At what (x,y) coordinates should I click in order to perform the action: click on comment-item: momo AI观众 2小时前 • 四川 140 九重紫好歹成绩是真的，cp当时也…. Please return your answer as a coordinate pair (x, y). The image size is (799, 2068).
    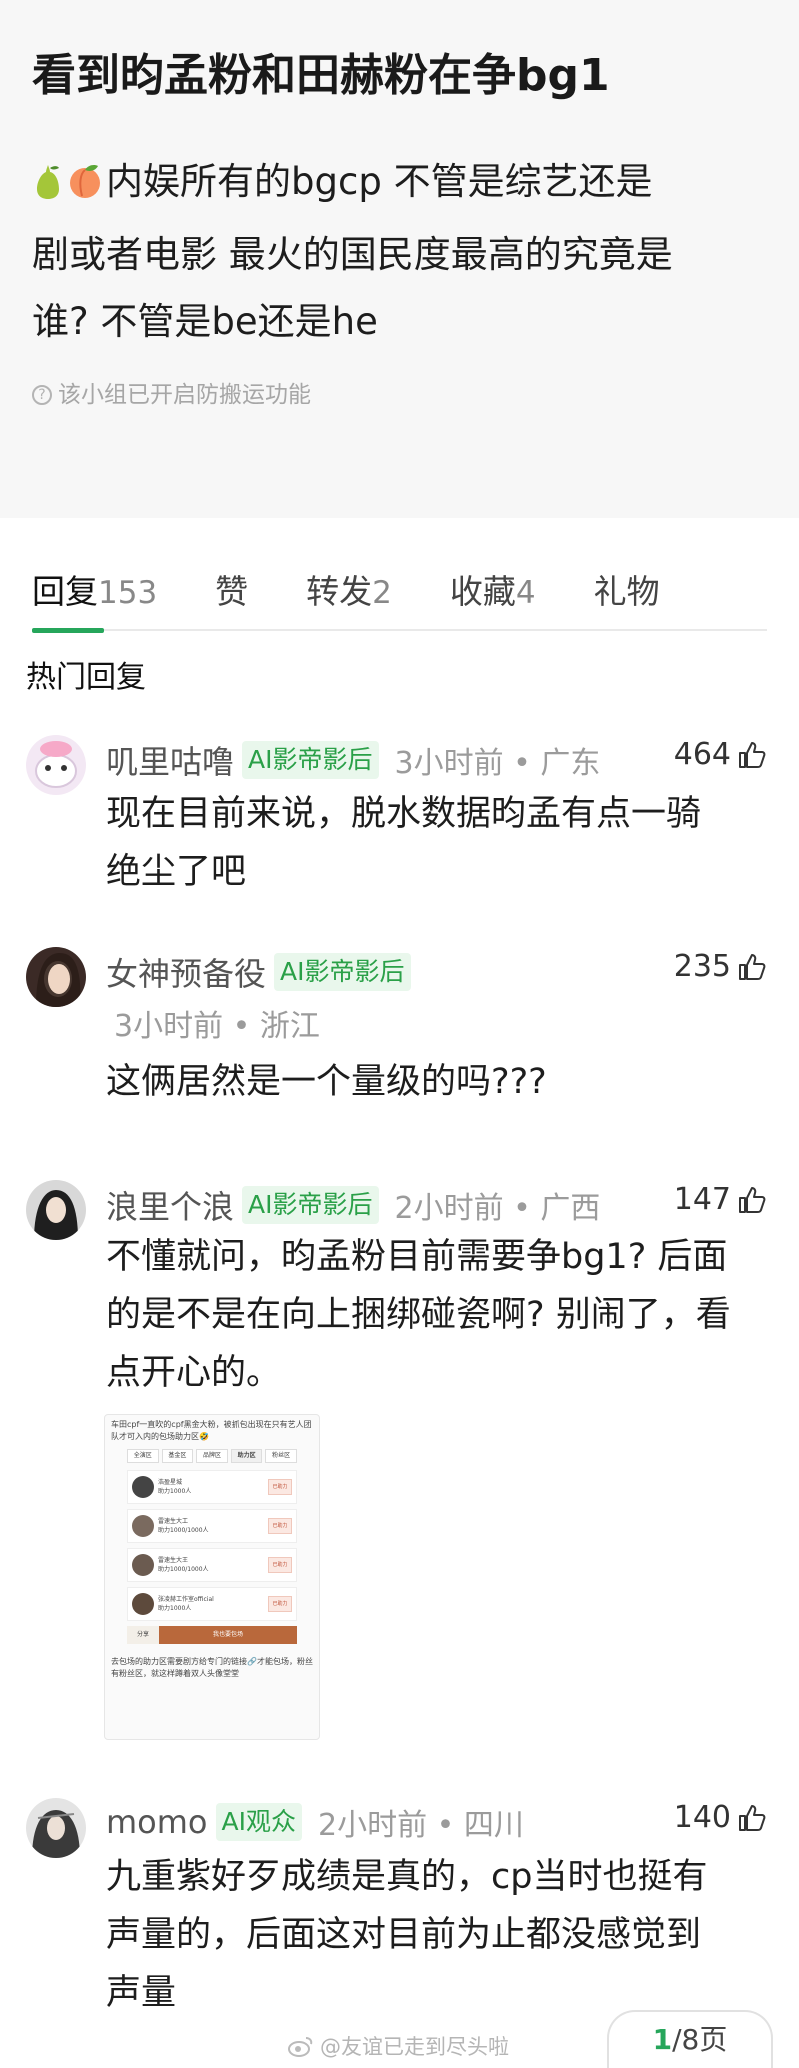
    Looking at the image, I should click on (399, 1911).